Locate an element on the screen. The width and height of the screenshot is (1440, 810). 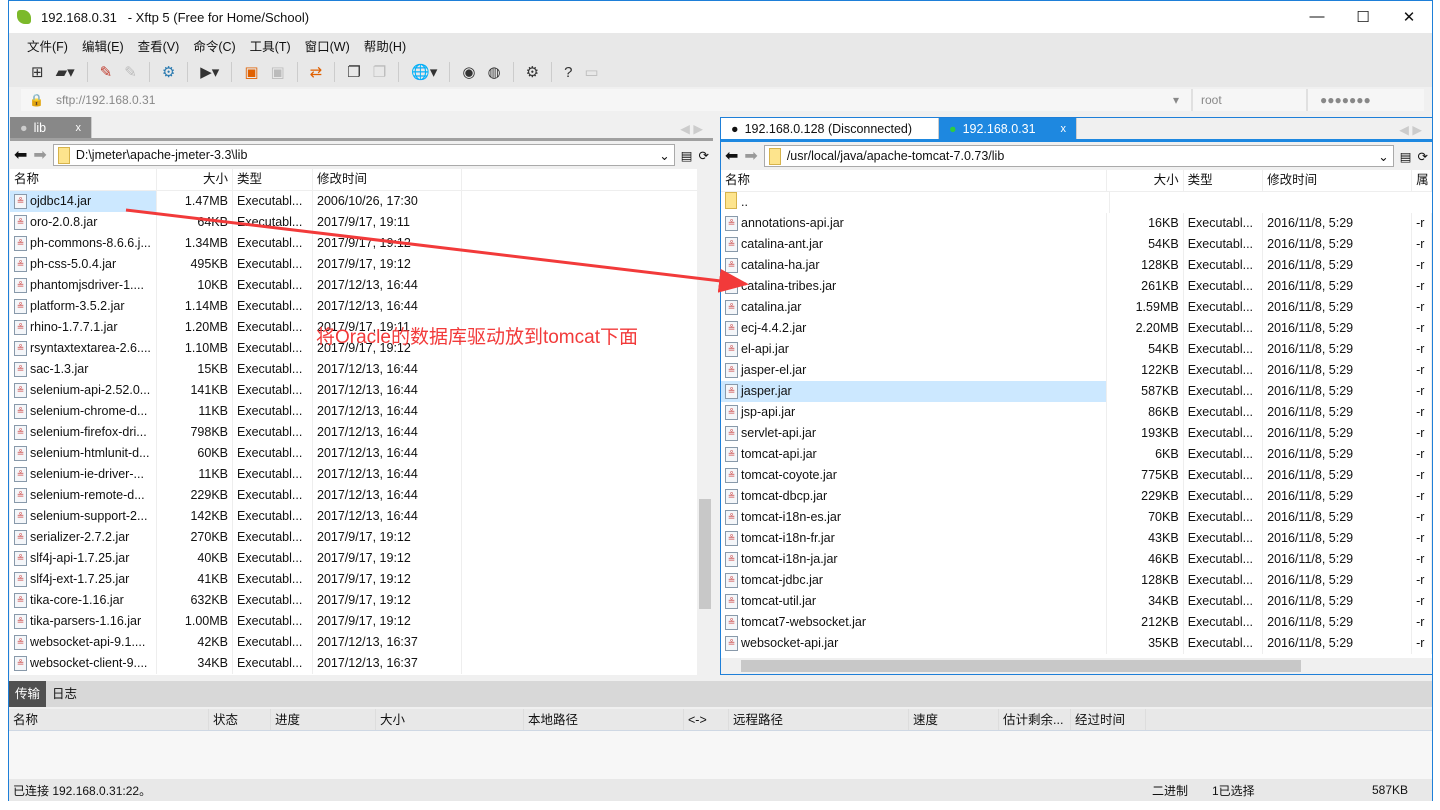
annotation-text: 将Oracle的数据库驱动放到tomcat下面 is located at coordinates (477, 337).